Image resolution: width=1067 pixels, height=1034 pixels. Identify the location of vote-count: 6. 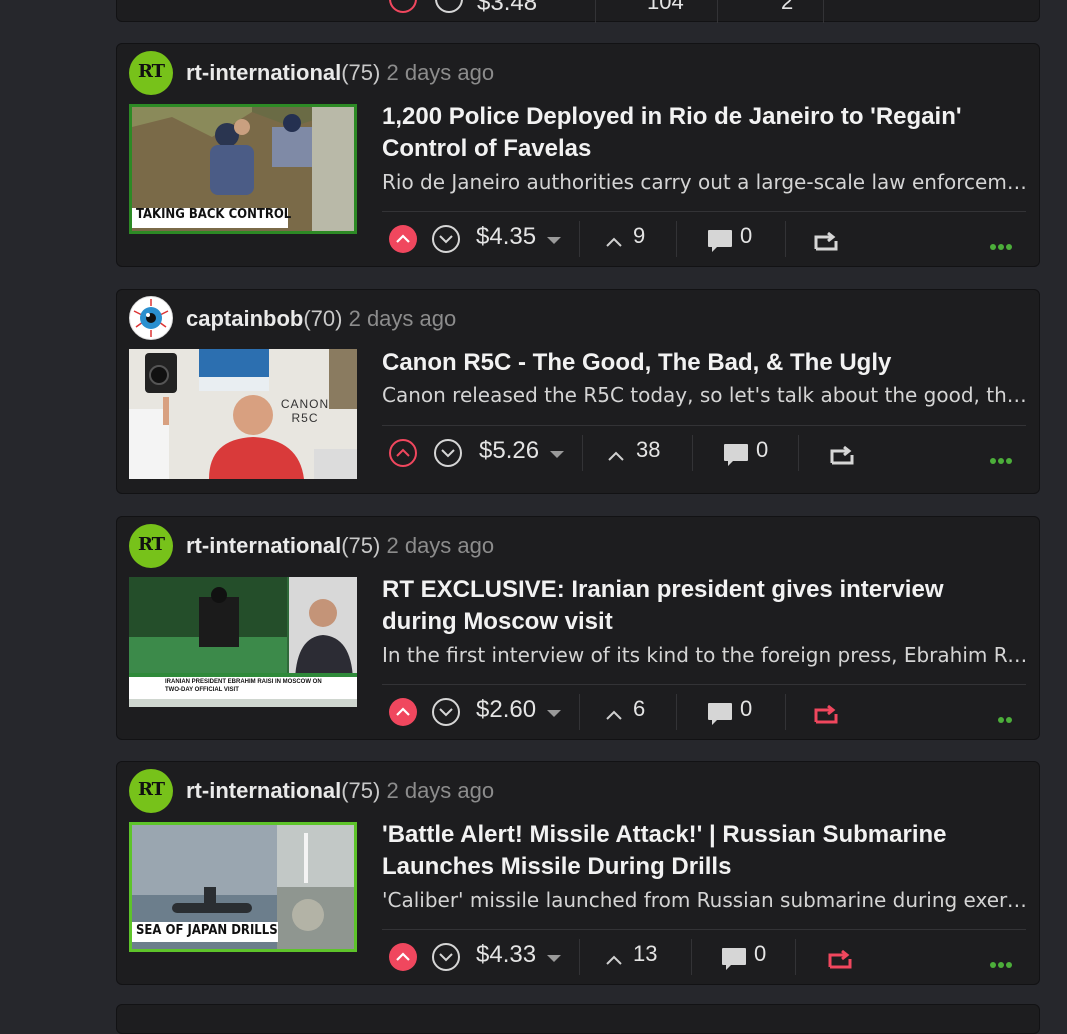
(639, 709).